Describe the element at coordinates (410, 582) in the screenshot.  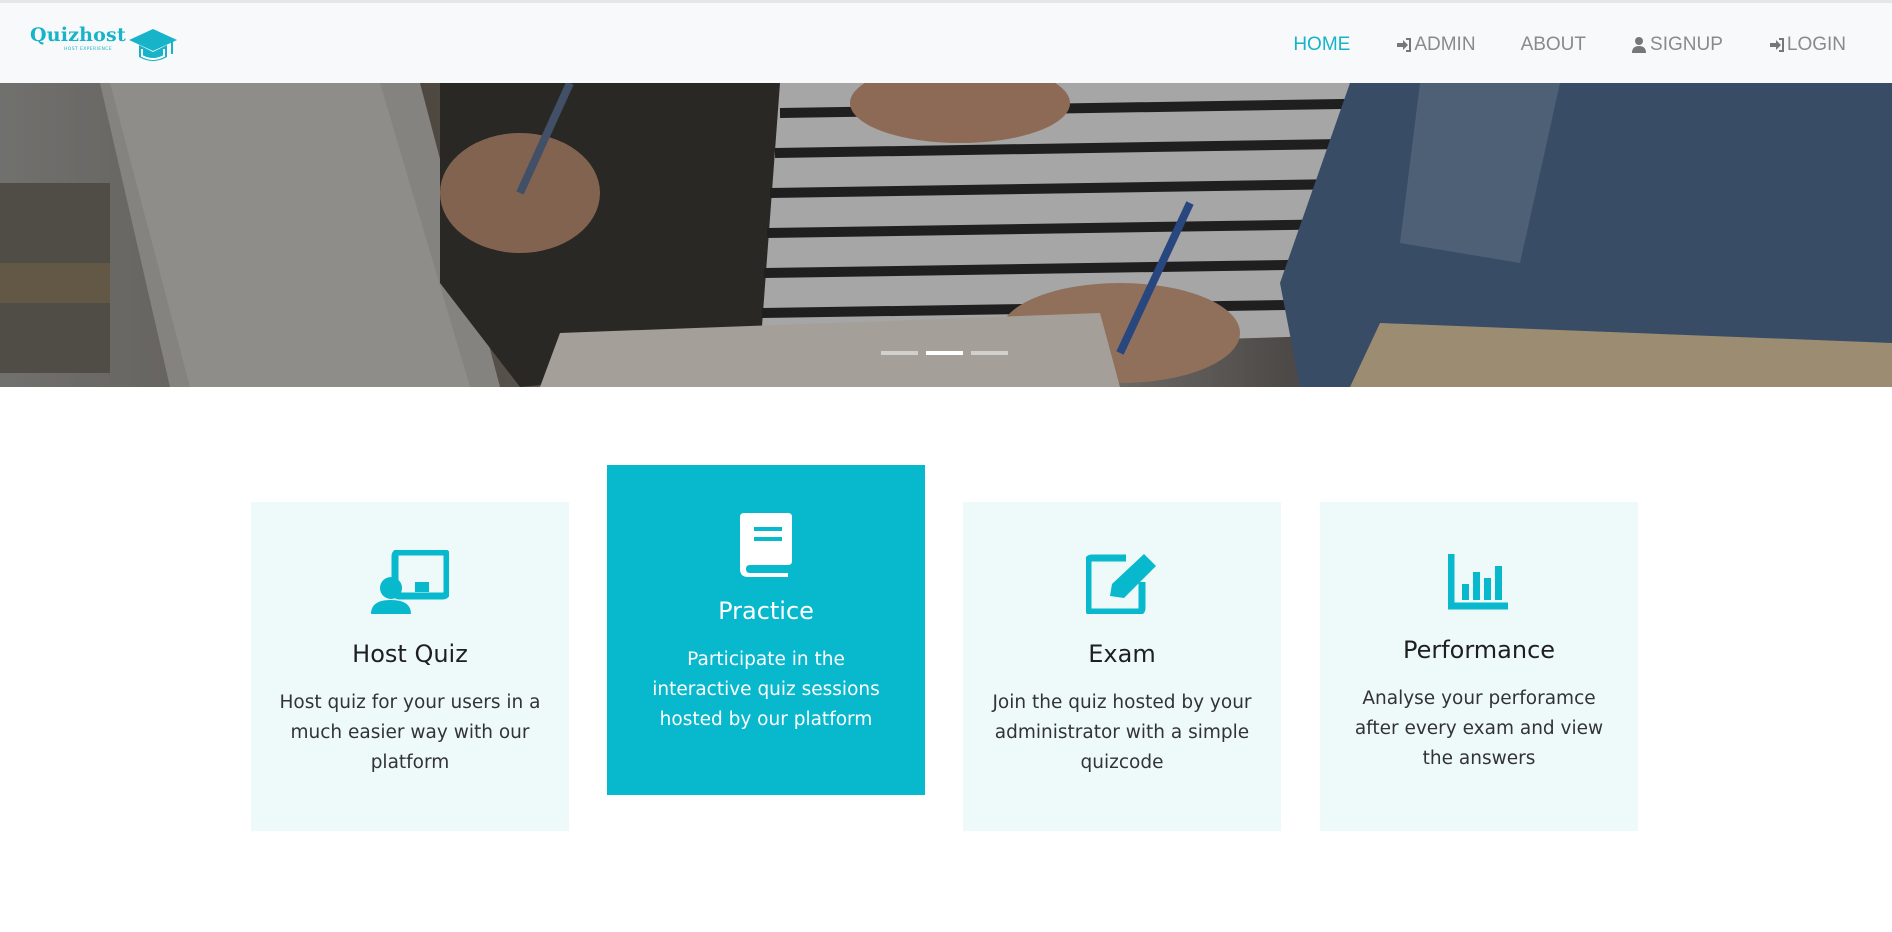
I see `presentation-icon` at that location.